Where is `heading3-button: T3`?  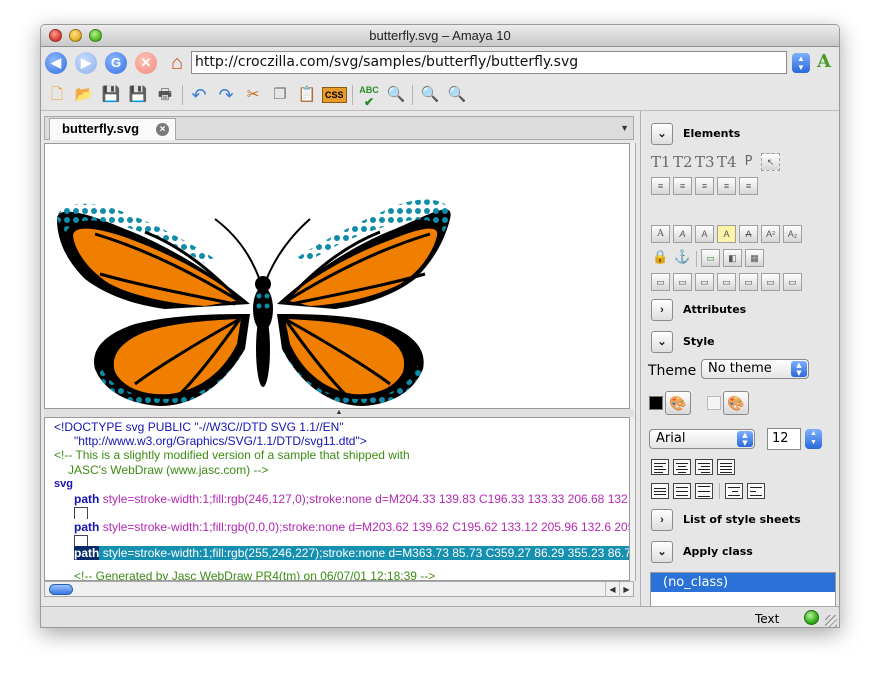 heading3-button: T3 is located at coordinates (705, 162).